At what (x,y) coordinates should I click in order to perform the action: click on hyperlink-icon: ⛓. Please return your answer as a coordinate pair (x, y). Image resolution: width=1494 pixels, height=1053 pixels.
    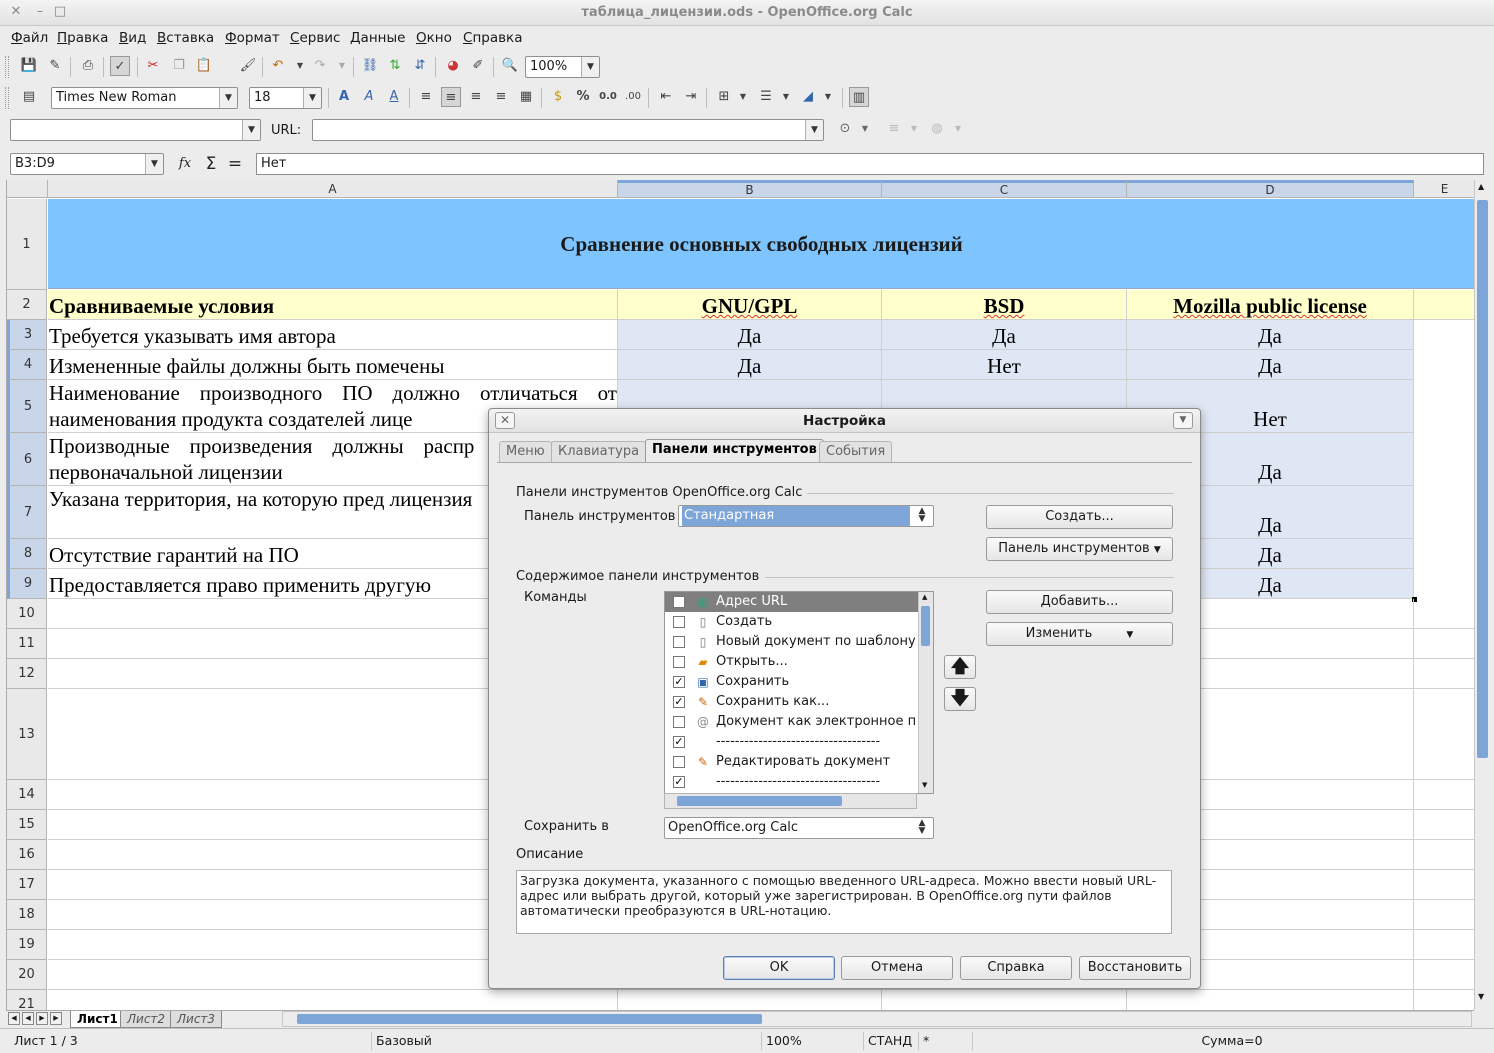
    Looking at the image, I should click on (370, 66).